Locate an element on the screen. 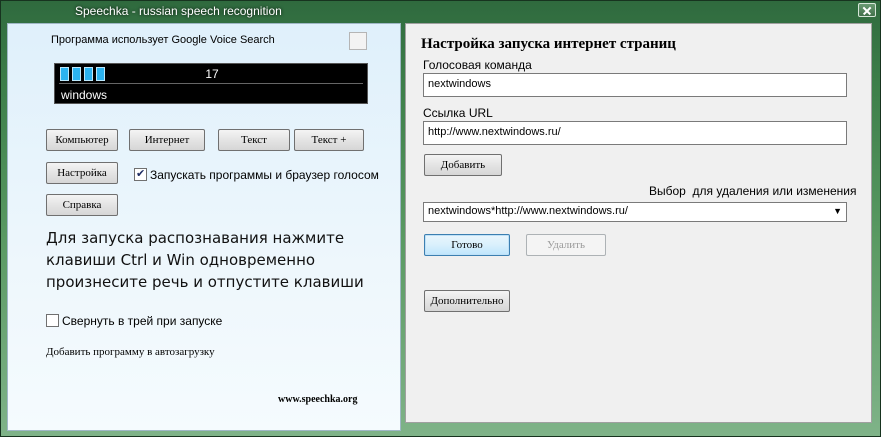 This screenshot has height=437, width=881. close-button is located at coordinates (867, 10).